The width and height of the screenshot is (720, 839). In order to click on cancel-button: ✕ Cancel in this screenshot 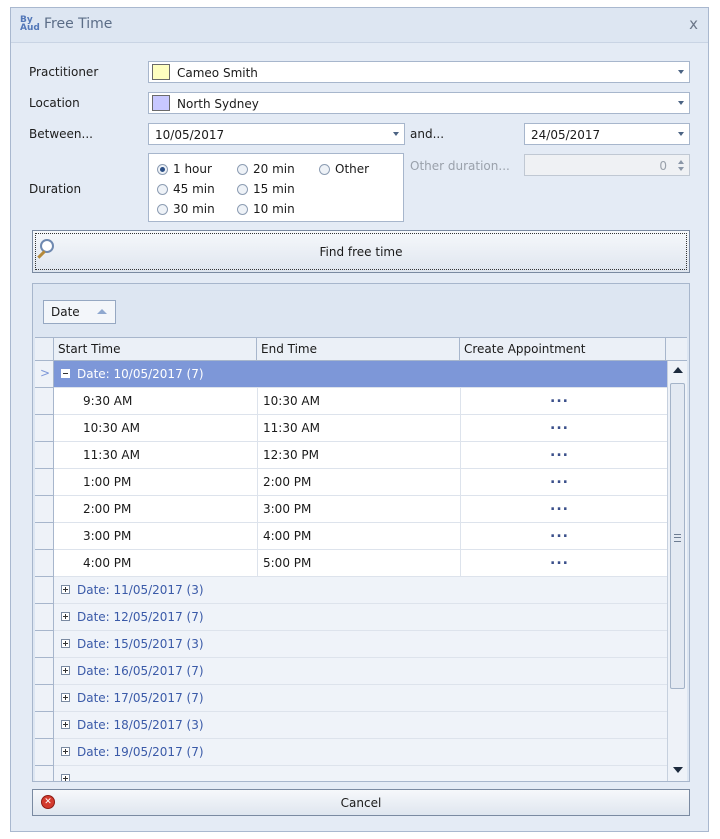, I will do `click(361, 802)`.